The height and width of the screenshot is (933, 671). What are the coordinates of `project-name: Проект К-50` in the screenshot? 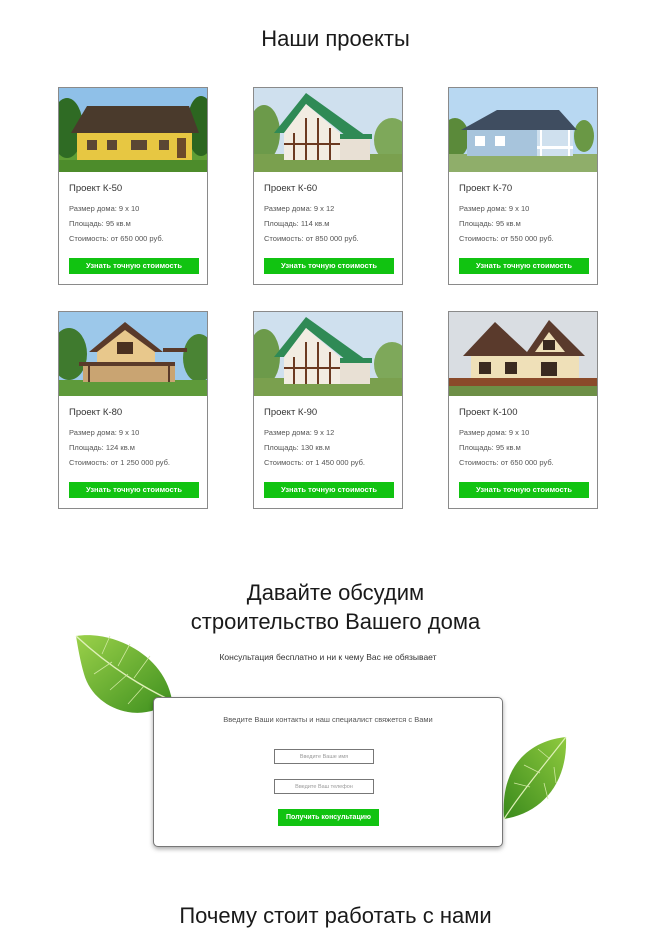 It's located at (96, 188).